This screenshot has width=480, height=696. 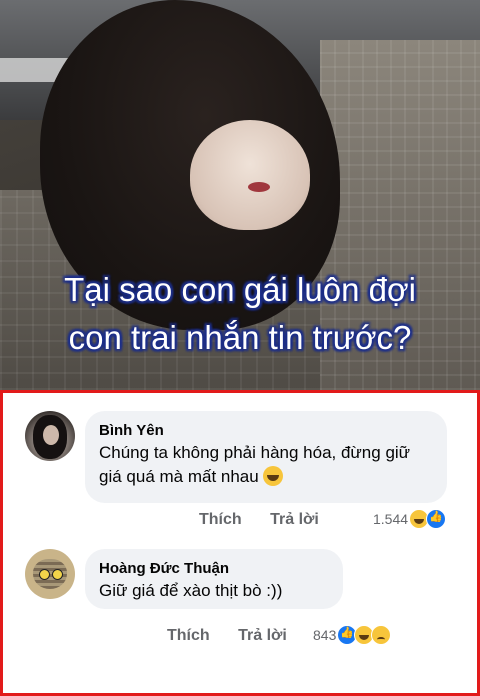 What do you see at coordinates (214, 569) in the screenshot?
I see `comment-author: Hoàng Đức Thuận` at bounding box center [214, 569].